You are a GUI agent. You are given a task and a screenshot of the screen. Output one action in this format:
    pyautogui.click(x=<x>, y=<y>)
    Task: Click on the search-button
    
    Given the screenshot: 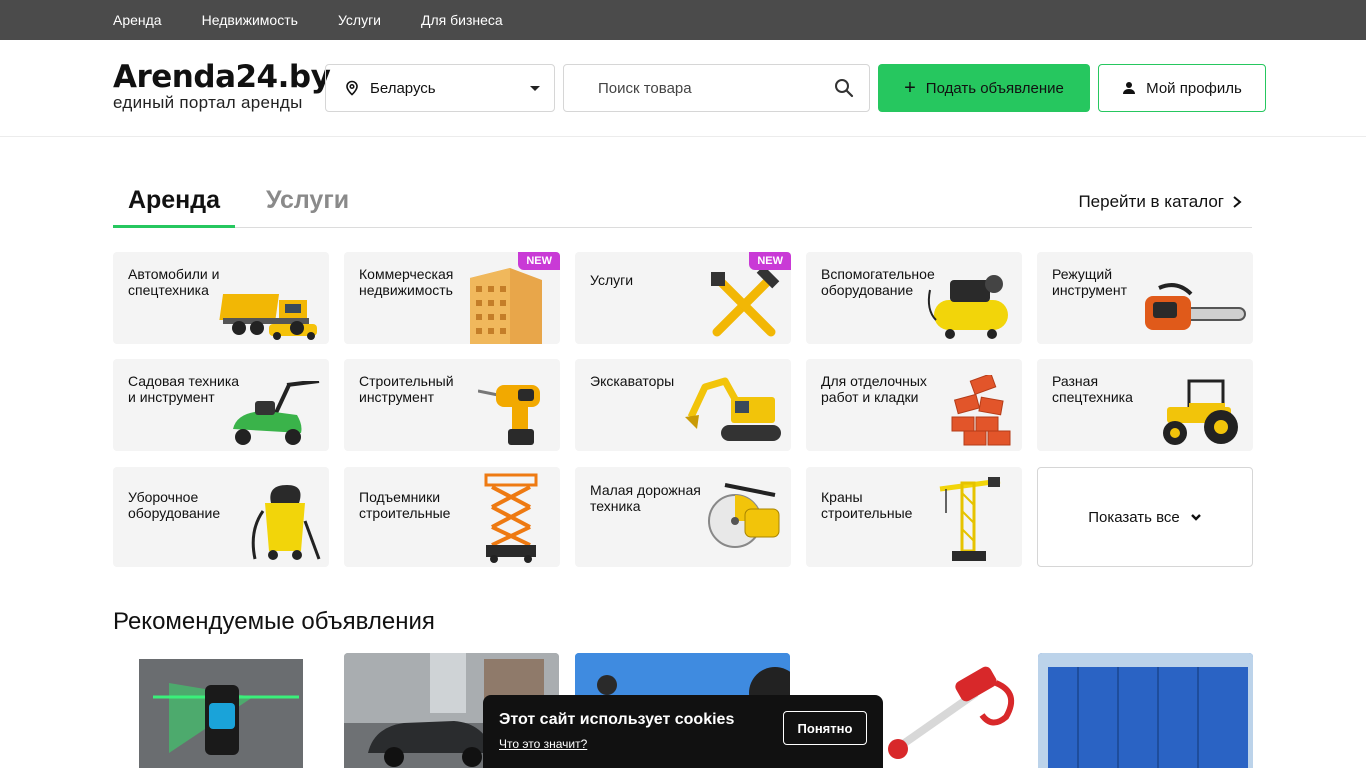 What is the action you would take?
    pyautogui.click(x=844, y=88)
    